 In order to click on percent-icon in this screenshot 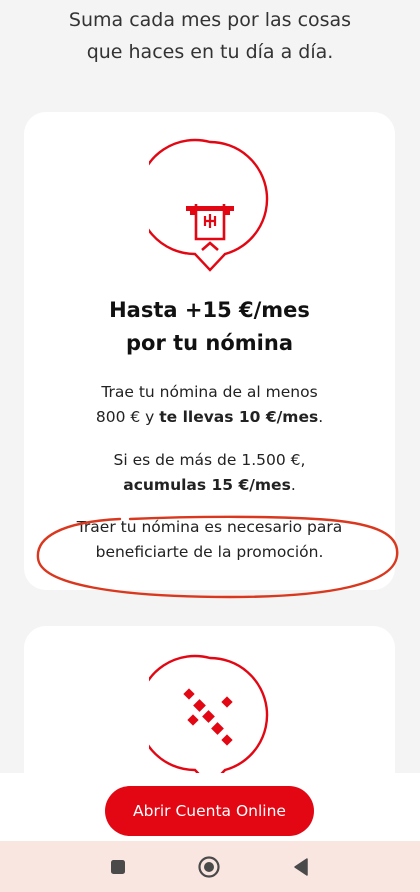, I will do `click(208, 721)`.